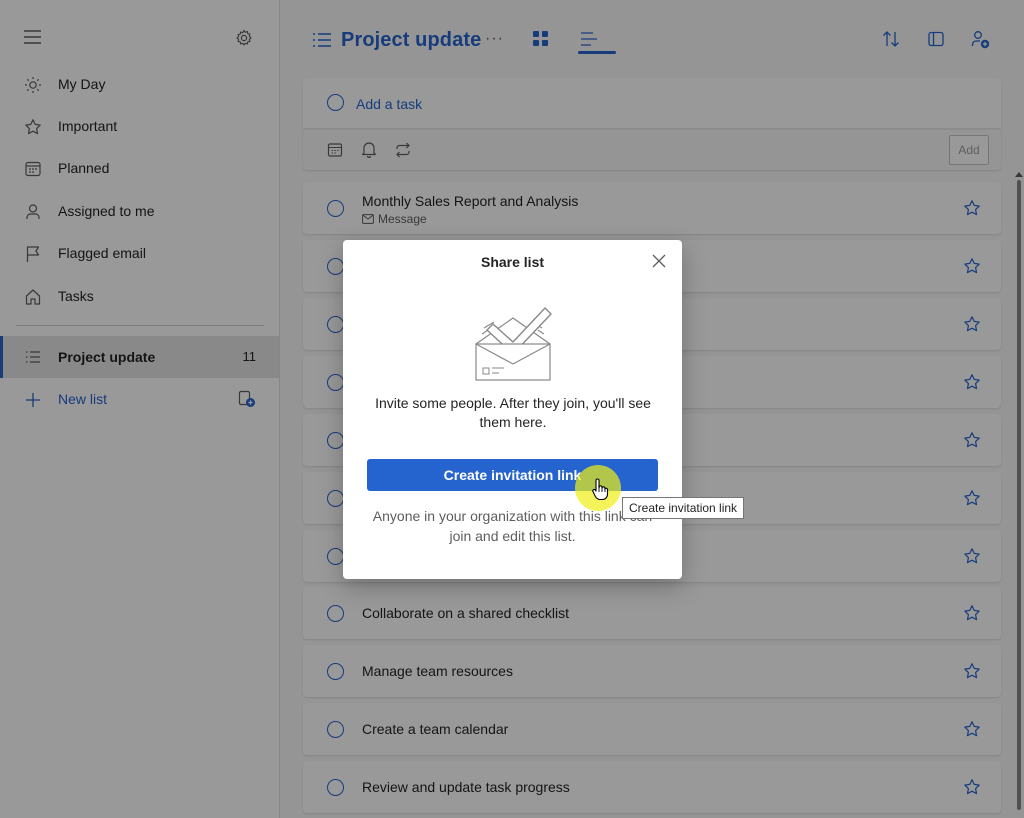 The height and width of the screenshot is (818, 1024). What do you see at coordinates (513, 344) in the screenshot?
I see `invitation-envelope-icon` at bounding box center [513, 344].